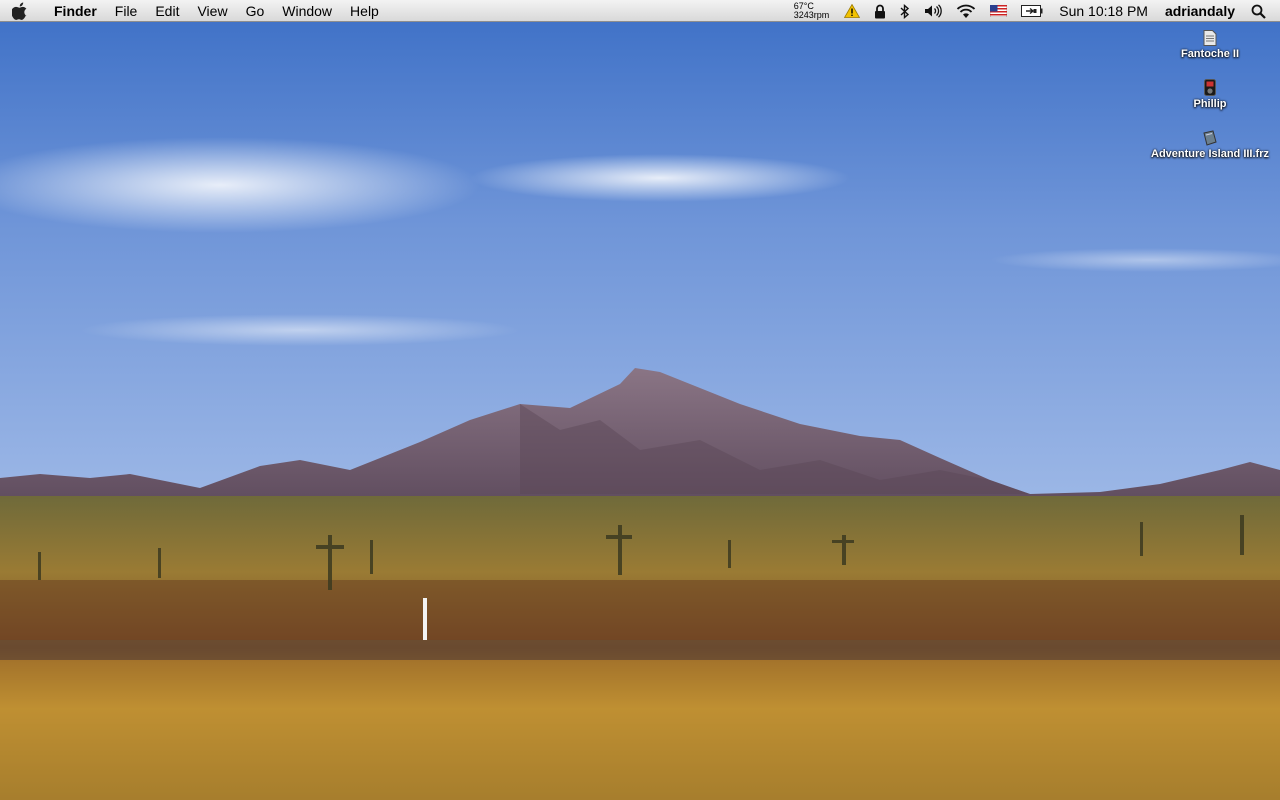 The width and height of the screenshot is (1280, 800). I want to click on desktop-item-adventure-island: Adventure Island III.frz, so click(1210, 144).